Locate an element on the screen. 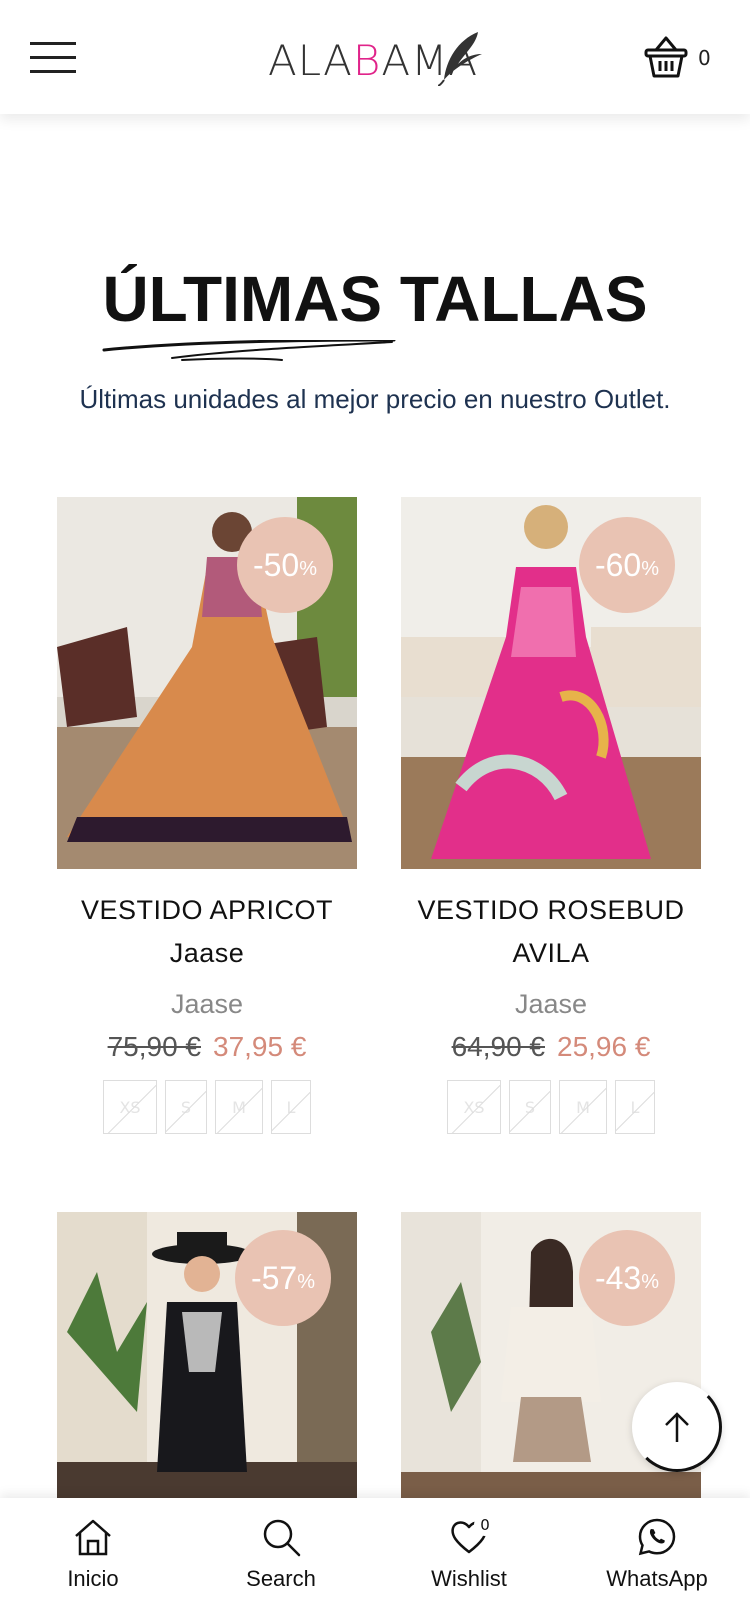 The height and width of the screenshot is (1618, 750). nav-item-search: Search is located at coordinates (281, 1554).